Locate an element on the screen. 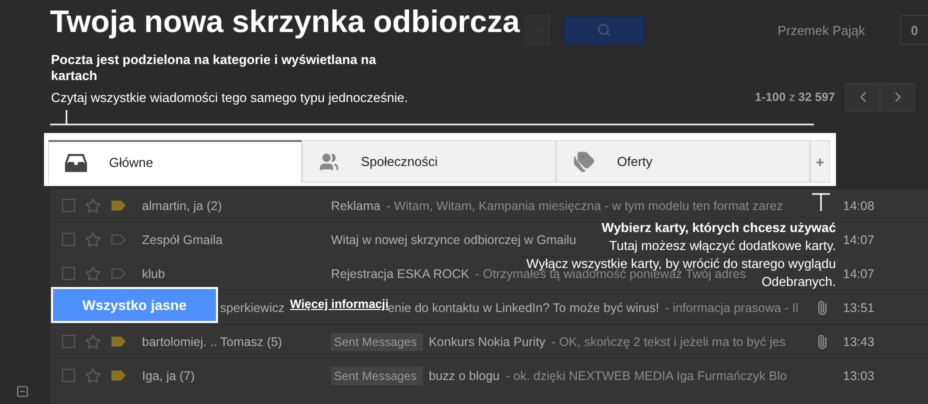 The width and height of the screenshot is (928, 404). message-subject: enie do kontaktu w LinkedIn? To może być wirus! is located at coordinates (524, 307).